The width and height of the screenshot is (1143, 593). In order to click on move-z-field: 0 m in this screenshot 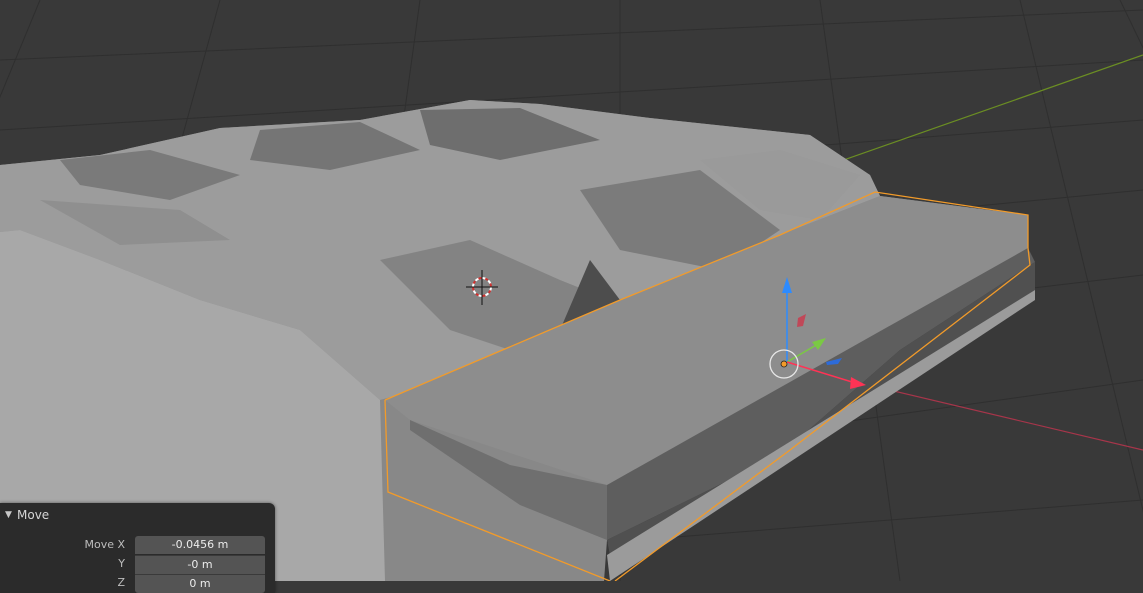, I will do `click(200, 583)`.